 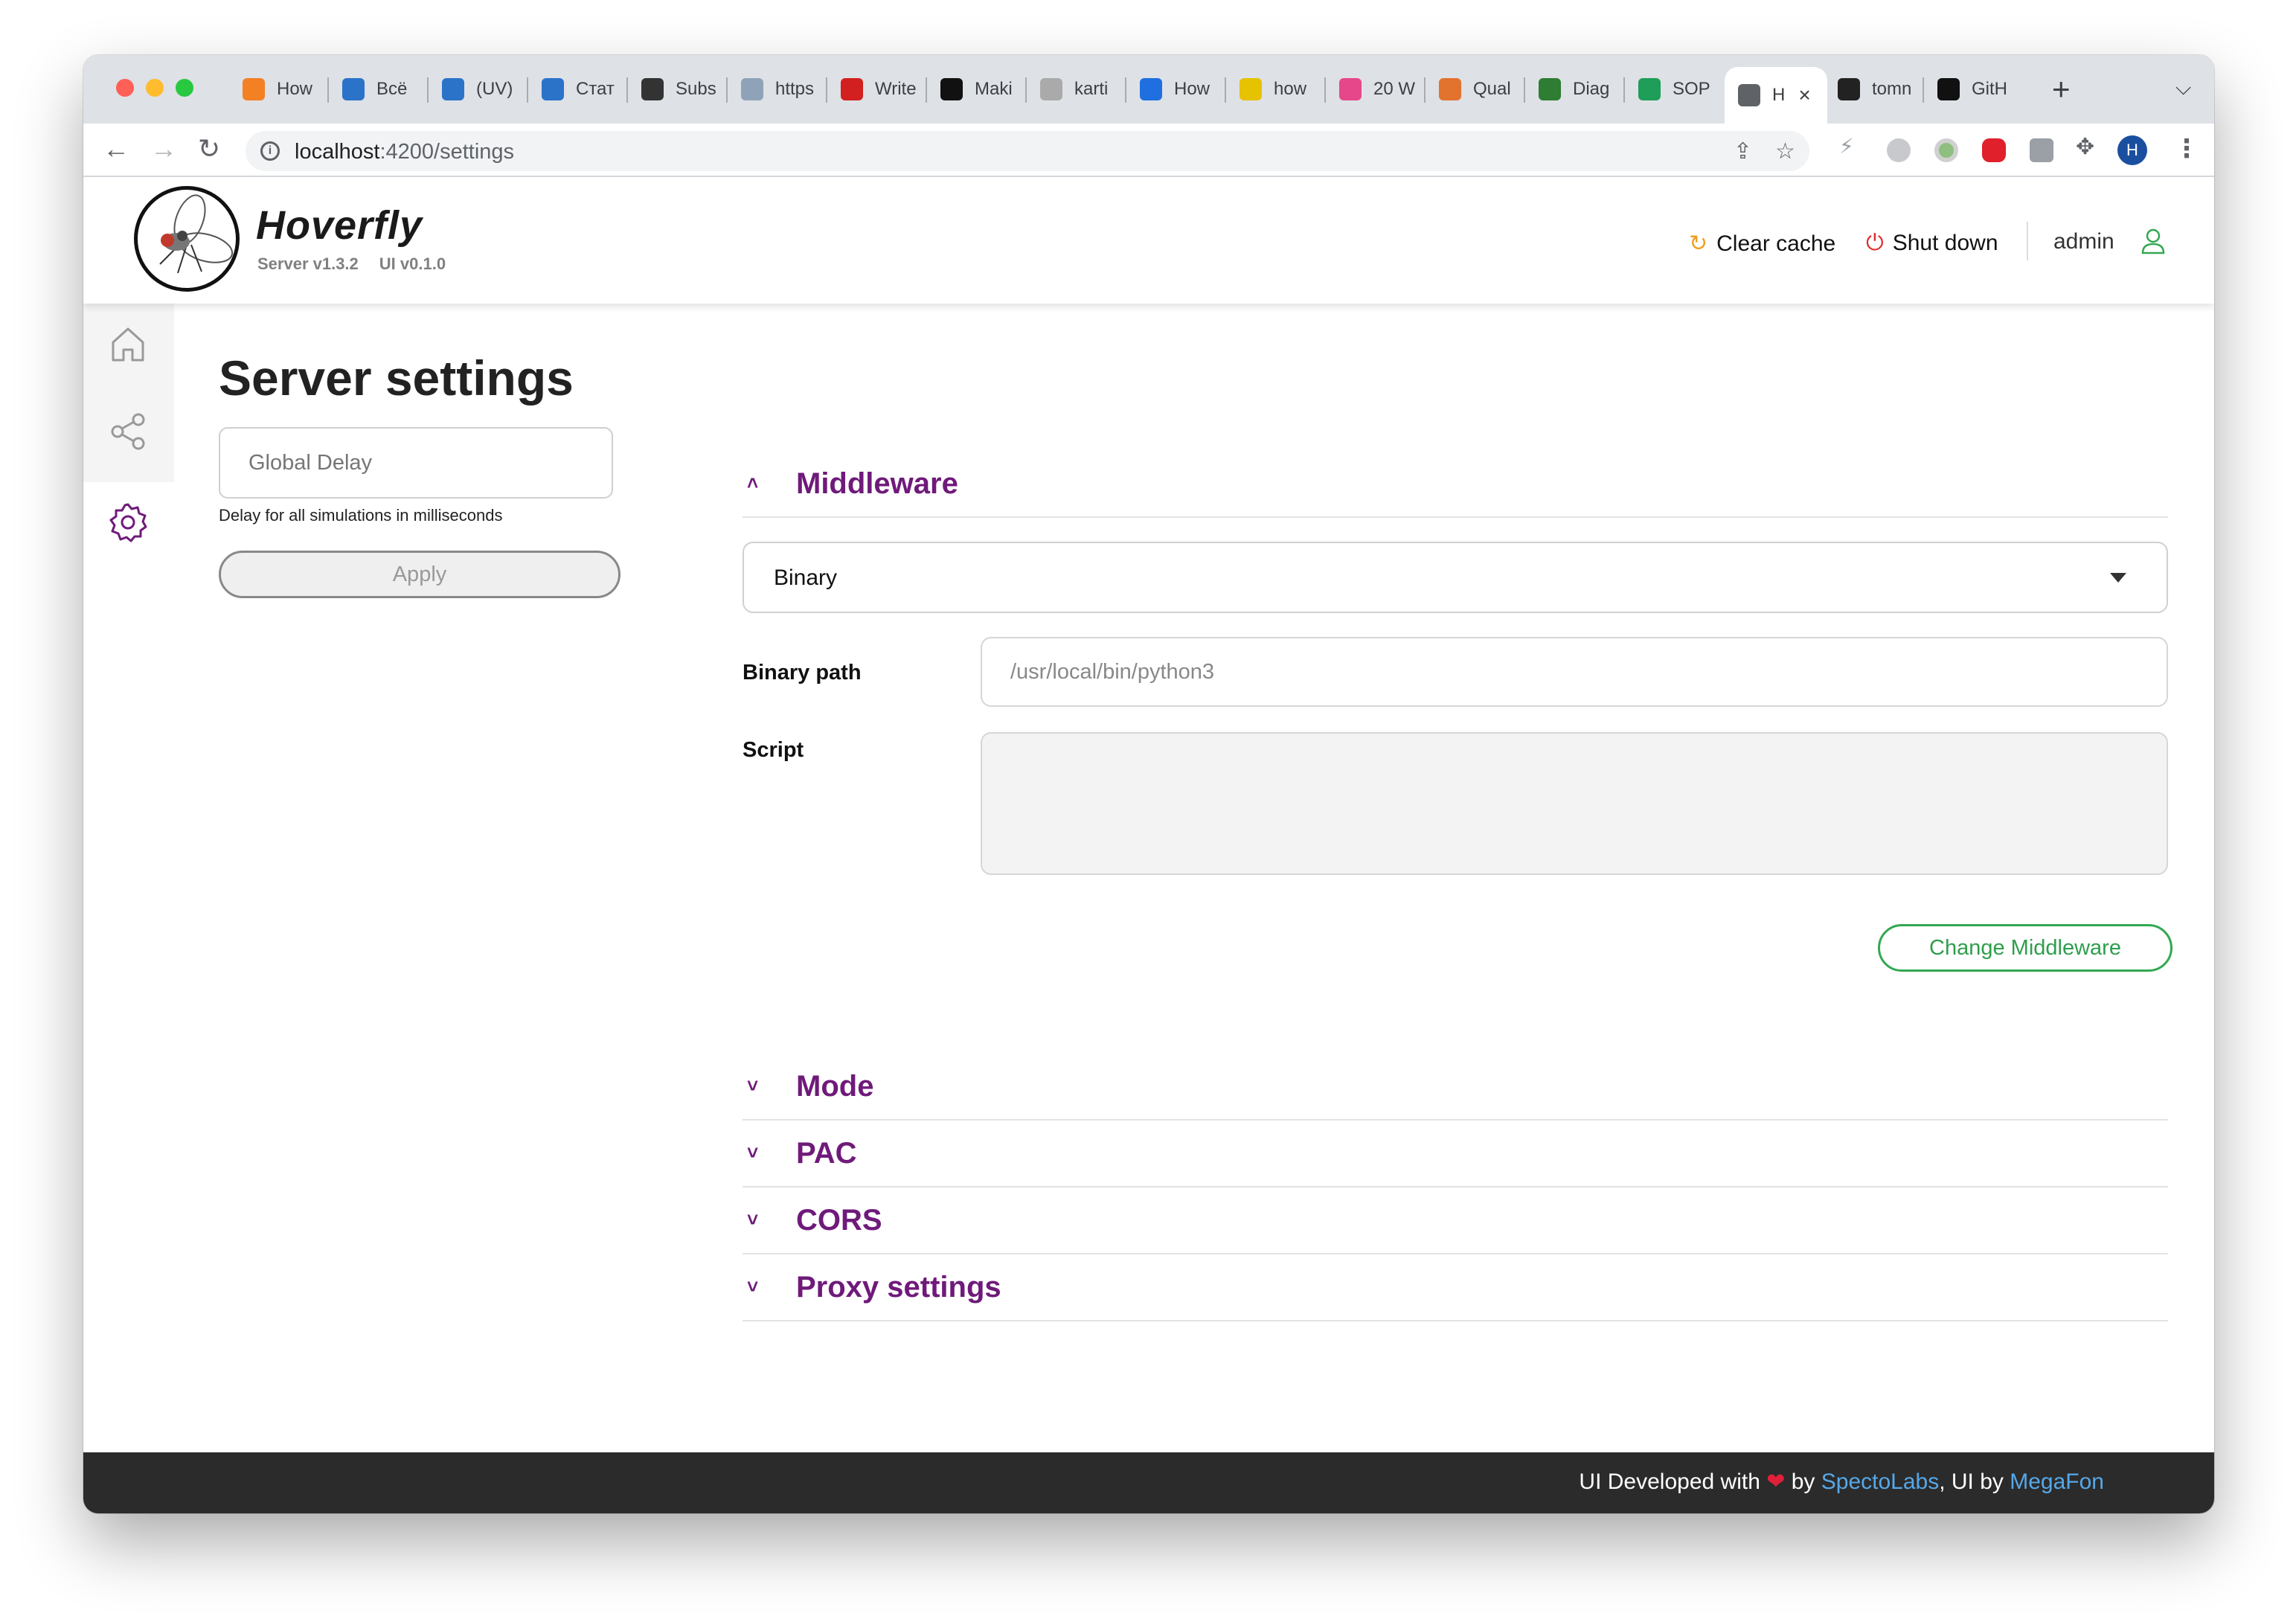 What do you see at coordinates (1574, 672) in the screenshot?
I see `binary-path-input: /usr/local/bin/python3` at bounding box center [1574, 672].